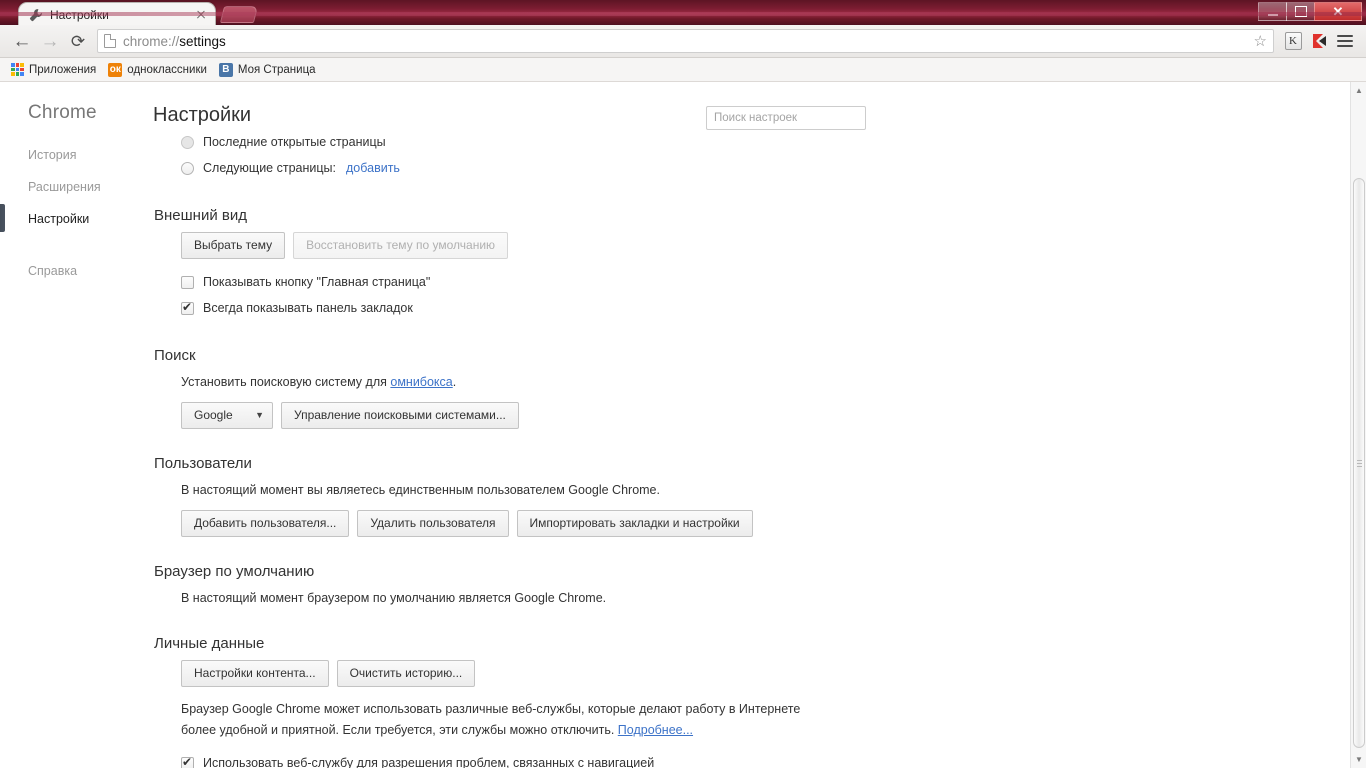  Describe the element at coordinates (202, 41) in the screenshot. I see `url-path: settings` at that location.